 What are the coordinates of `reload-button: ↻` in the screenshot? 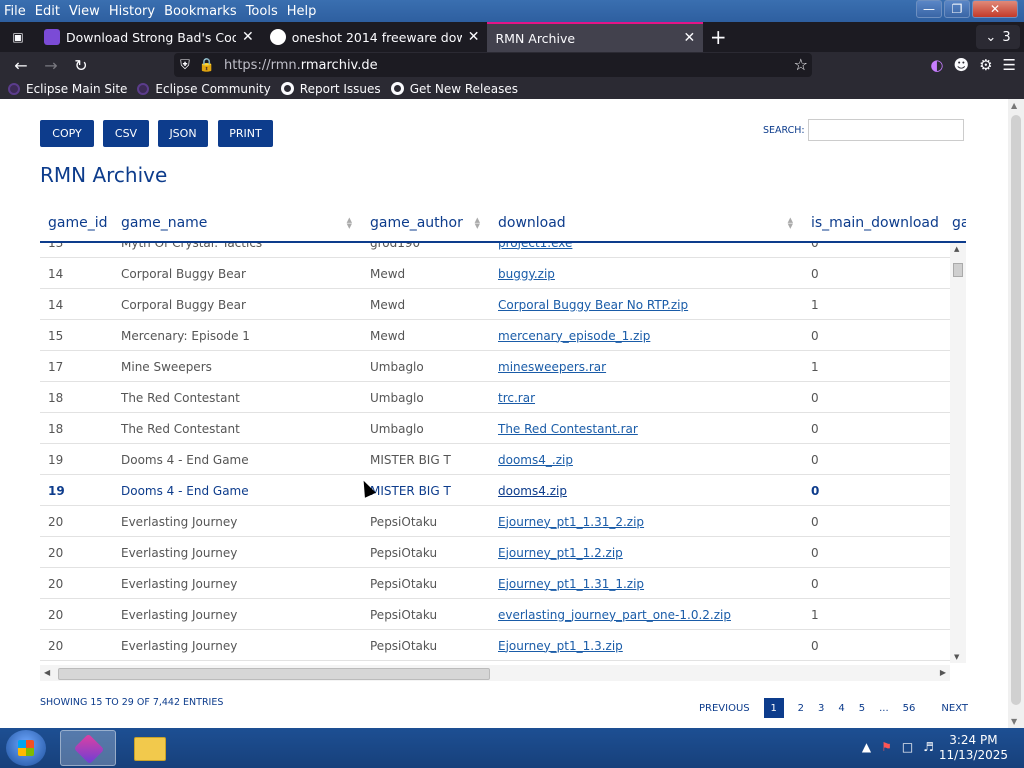 It's located at (81, 65).